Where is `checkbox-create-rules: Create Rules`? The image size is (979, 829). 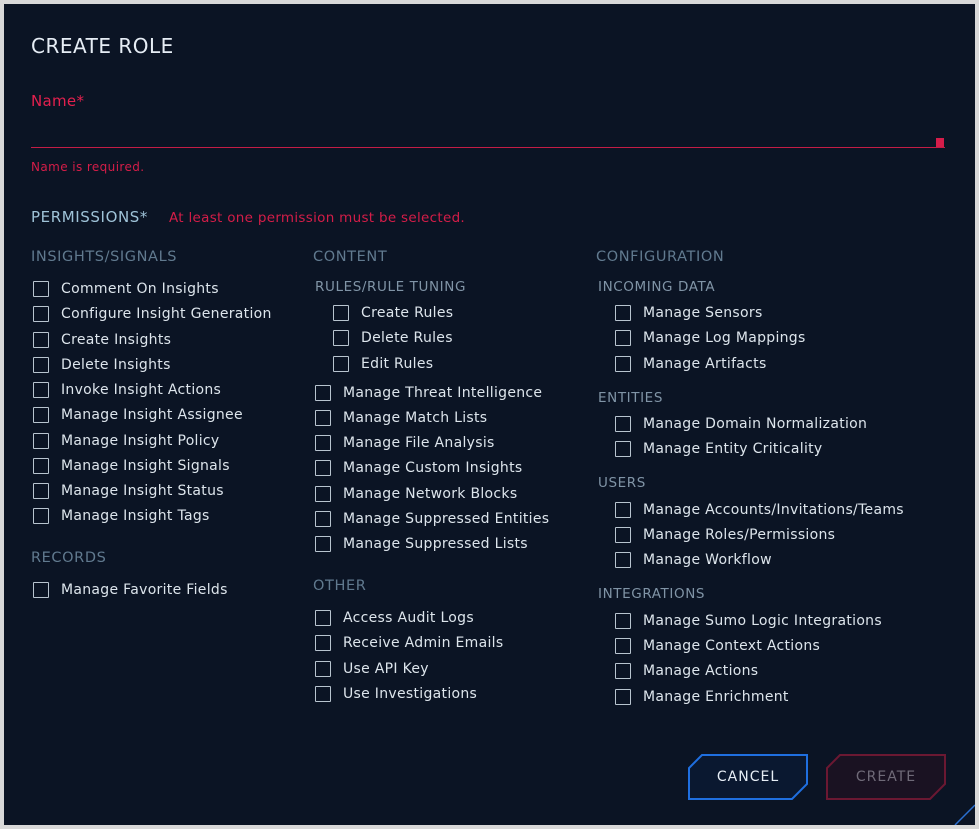 checkbox-create-rules: Create Rules is located at coordinates (393, 313).